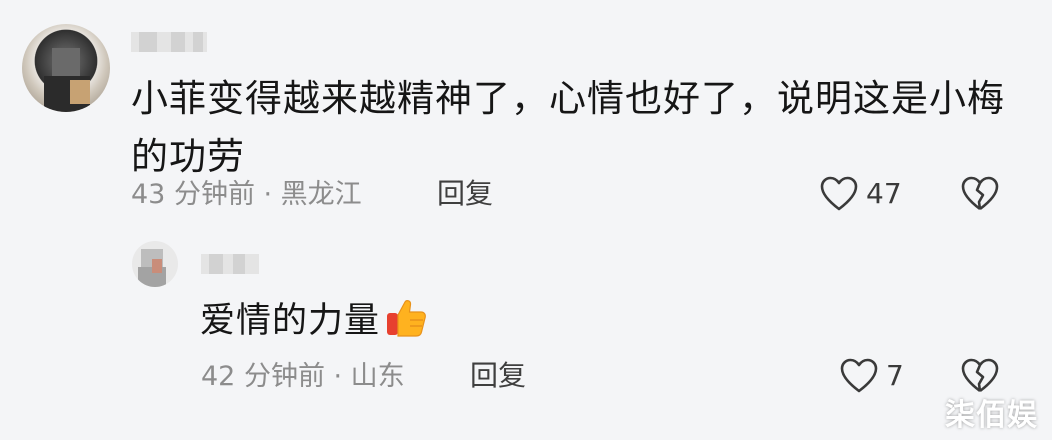  I want to click on reply-text: 爱情的力量, so click(314, 325).